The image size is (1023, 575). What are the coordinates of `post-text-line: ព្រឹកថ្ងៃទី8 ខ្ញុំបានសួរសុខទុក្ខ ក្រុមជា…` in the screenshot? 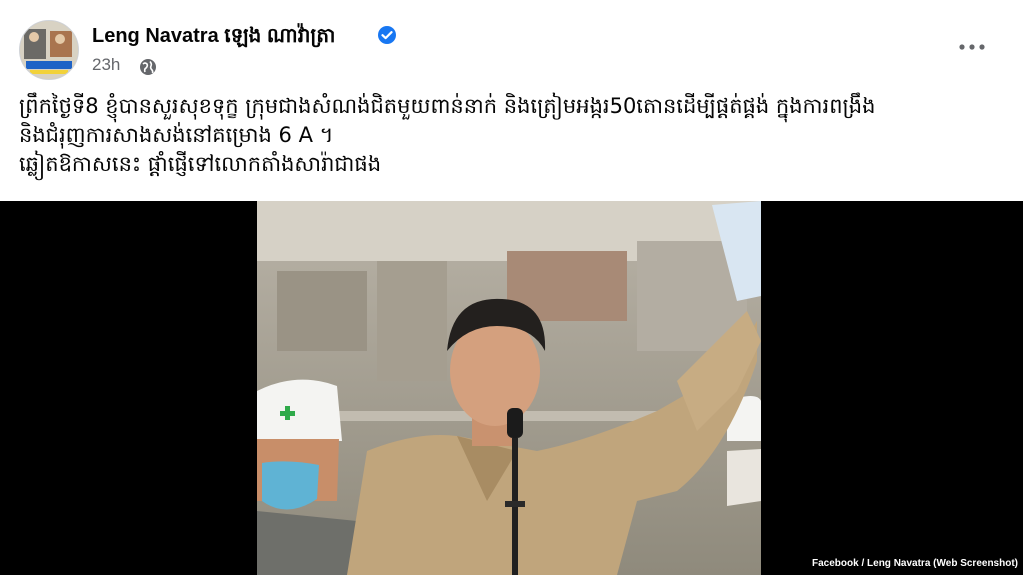 It's located at (447, 106).